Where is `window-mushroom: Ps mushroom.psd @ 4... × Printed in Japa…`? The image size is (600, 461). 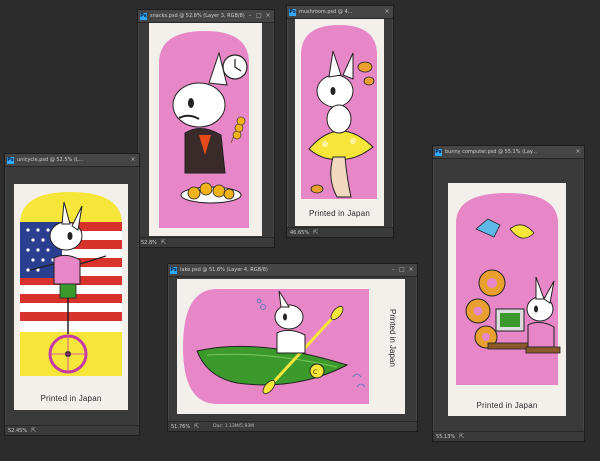
window-mushroom: Ps mushroom.psd @ 4... × Printed in Japa… is located at coordinates (340, 121).